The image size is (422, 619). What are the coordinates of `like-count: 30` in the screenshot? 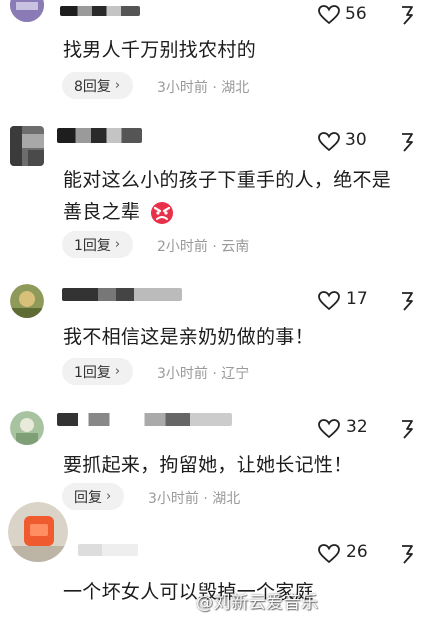 It's located at (356, 140).